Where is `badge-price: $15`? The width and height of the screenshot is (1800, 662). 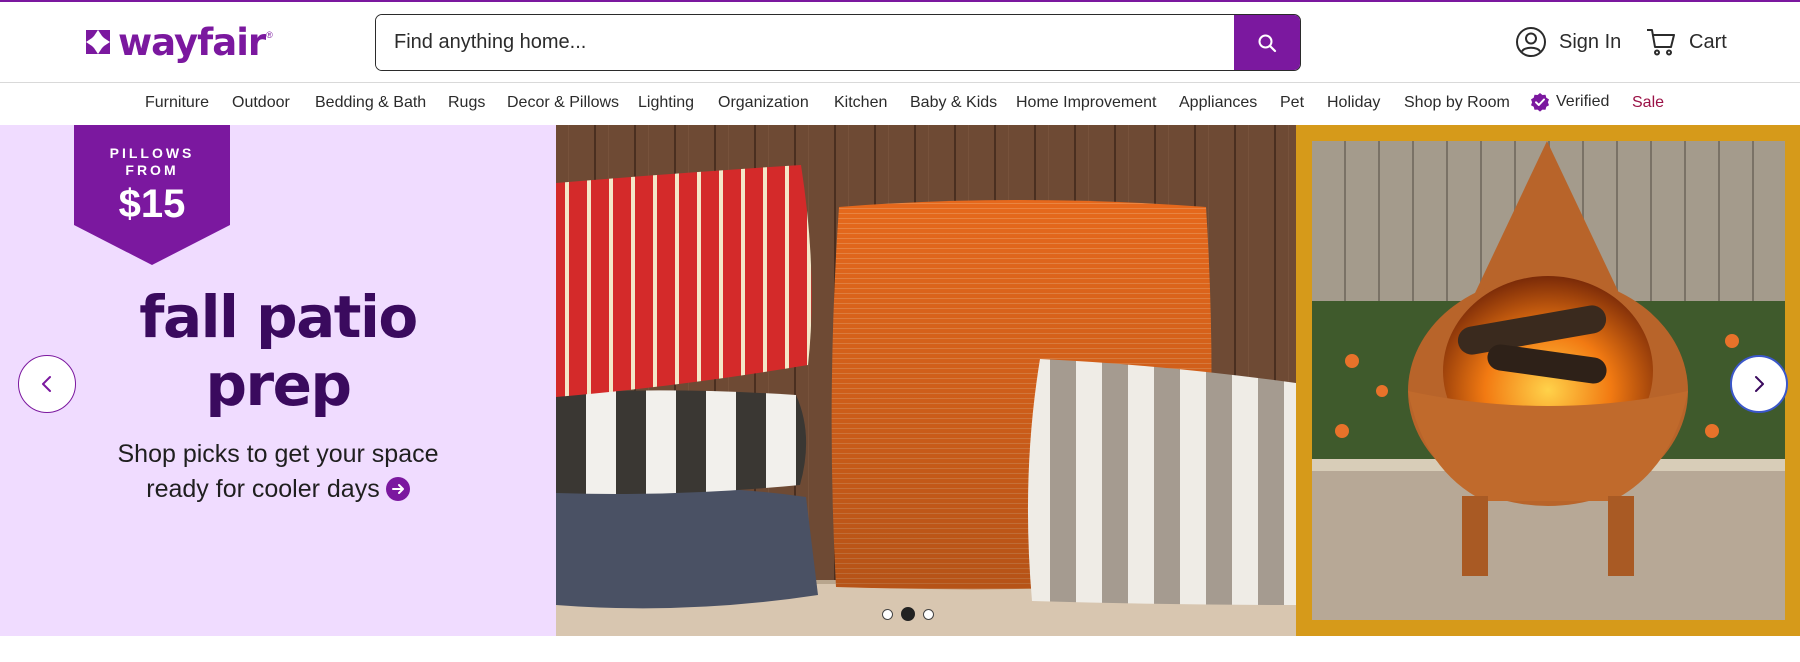 badge-price: $15 is located at coordinates (152, 204).